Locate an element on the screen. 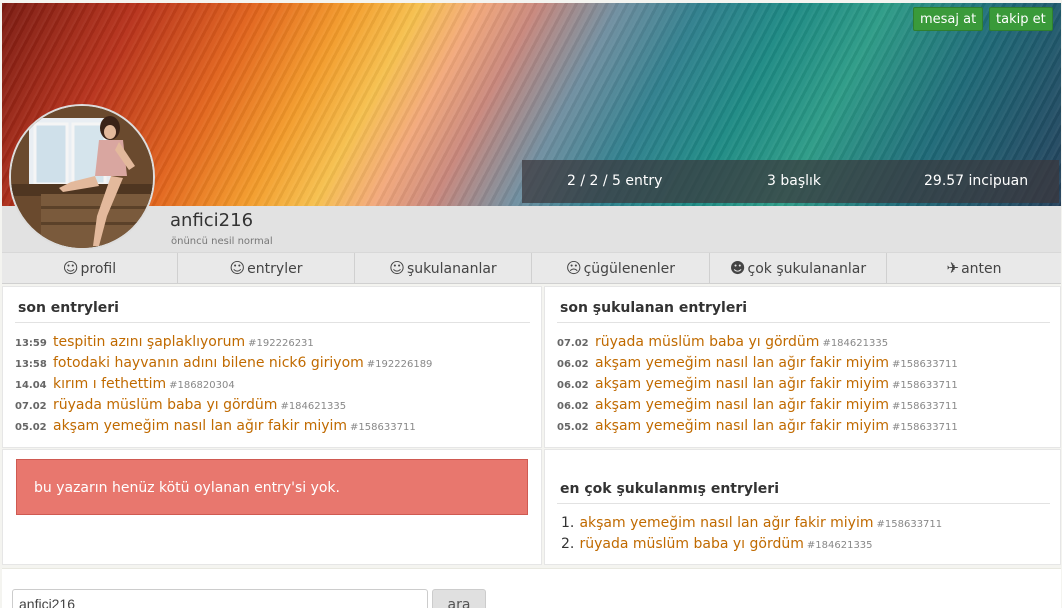 This screenshot has height=608, width=1062. entry-time: 13:58 is located at coordinates (31, 364).